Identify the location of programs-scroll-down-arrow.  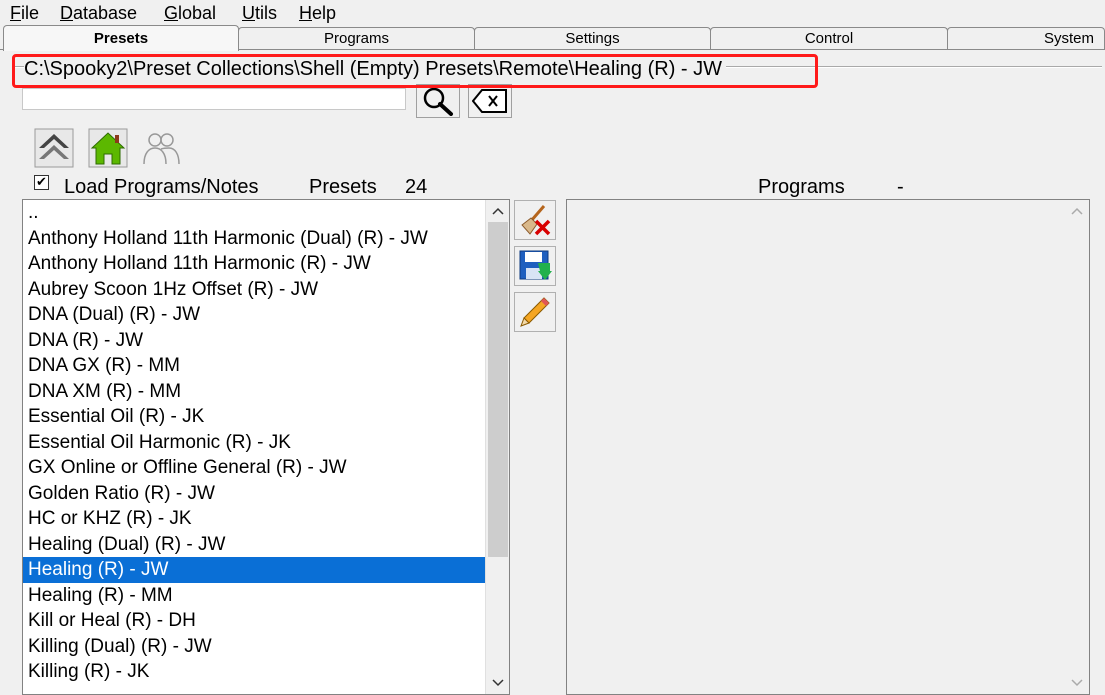
(1077, 683).